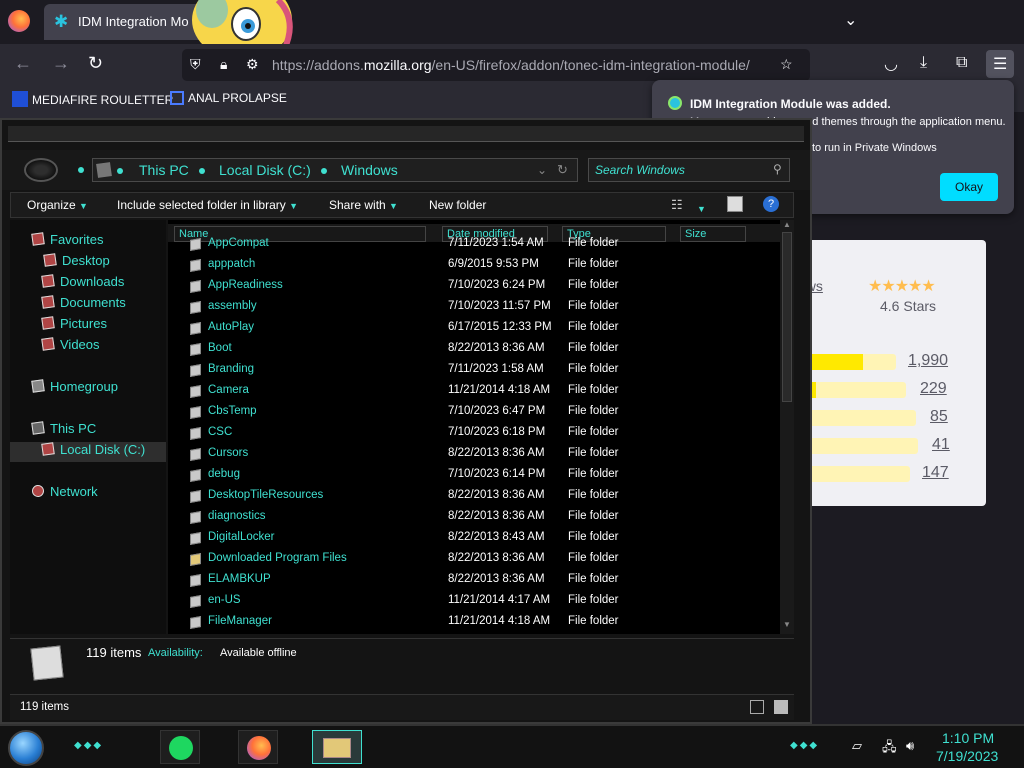 The height and width of the screenshot is (768, 1024). Describe the element at coordinates (180, 747) in the screenshot. I see `taskbar-notes-app` at that location.